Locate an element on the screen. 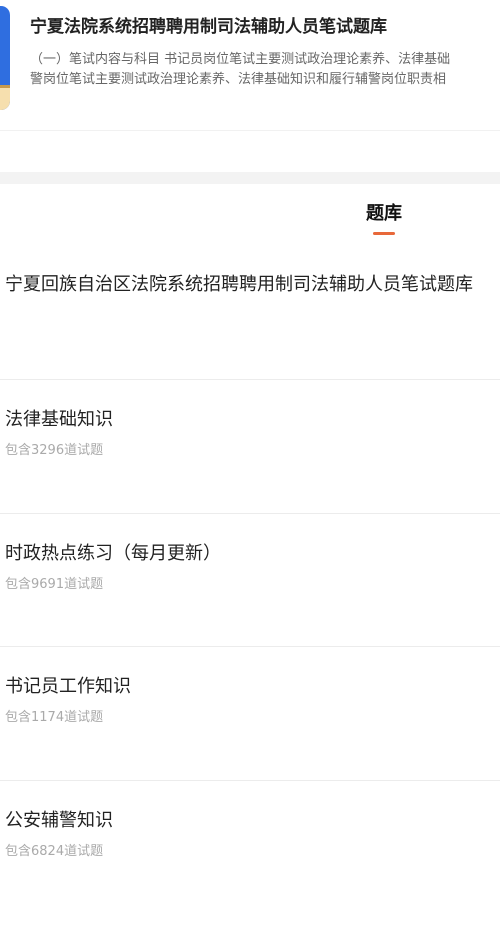  book-icon is located at coordinates (5, 58).